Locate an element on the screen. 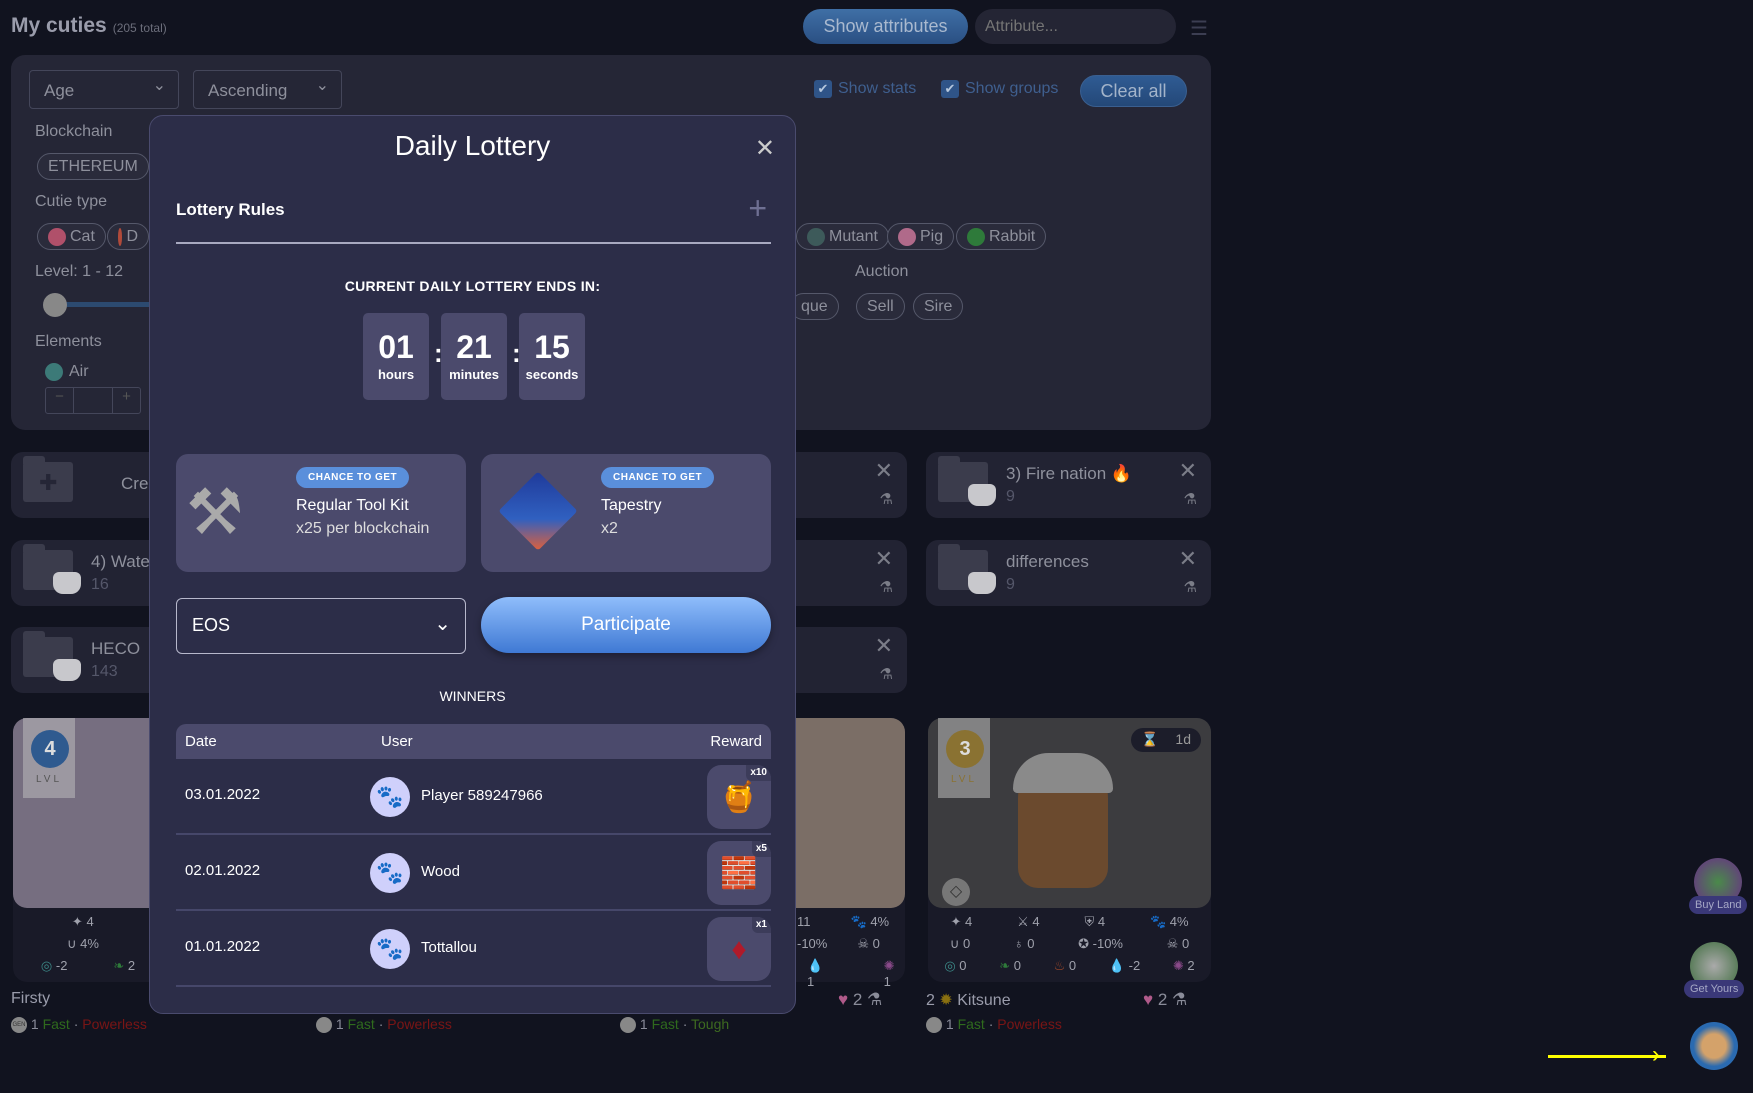 The width and height of the screenshot is (1753, 1093). sun-icon: ✹ is located at coordinates (946, 1000).